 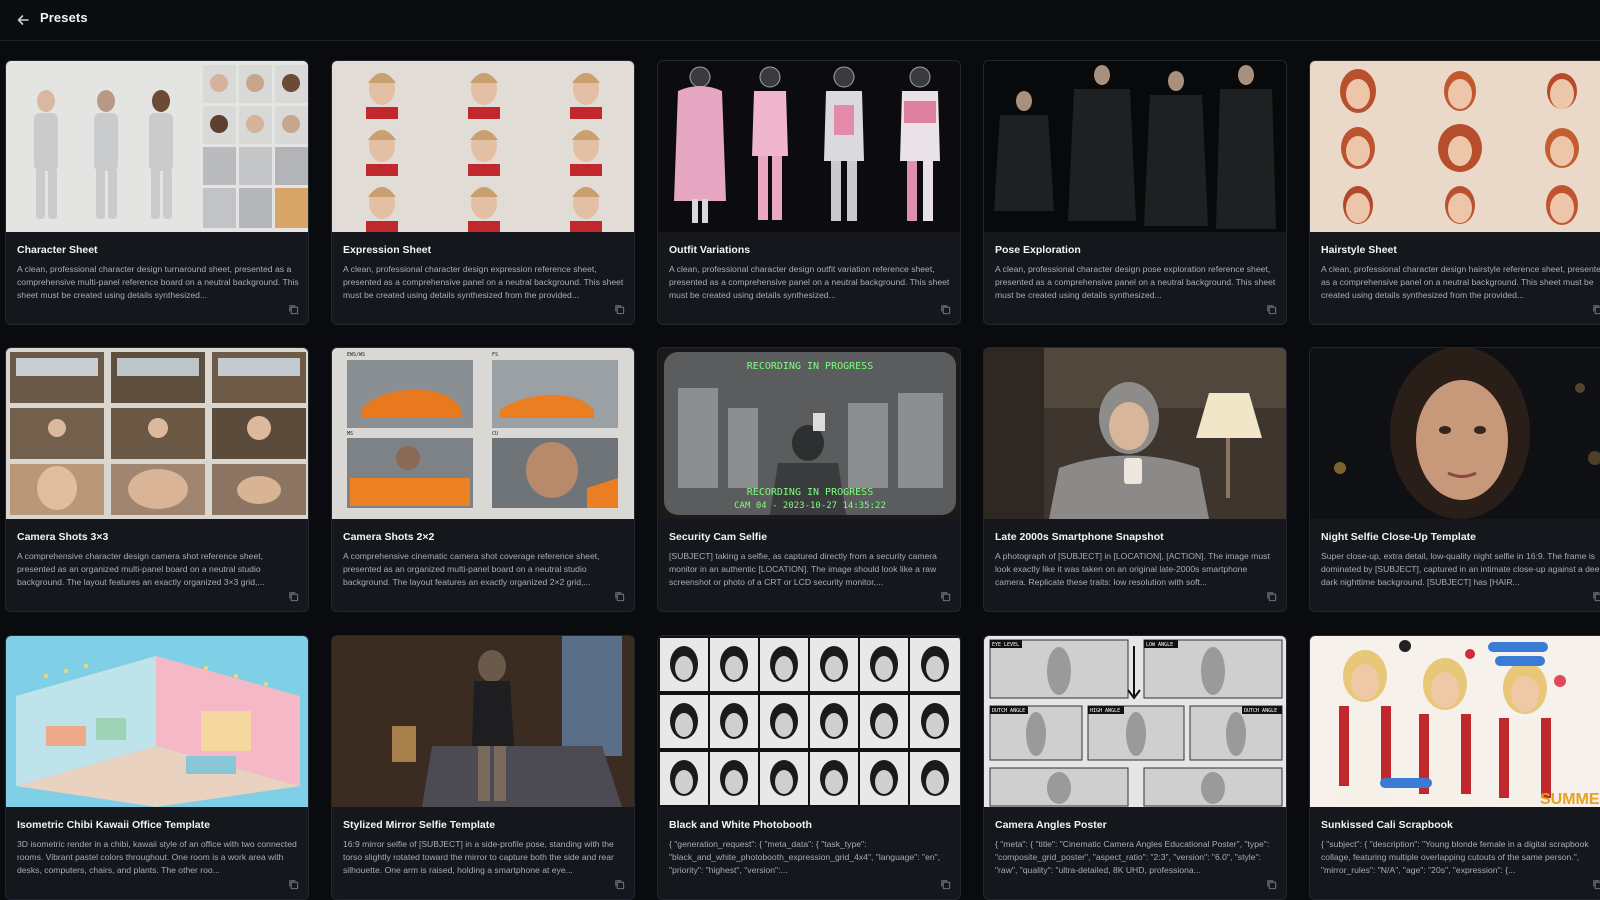 I want to click on preset-title: Camera Shots 3×3, so click(x=63, y=537).